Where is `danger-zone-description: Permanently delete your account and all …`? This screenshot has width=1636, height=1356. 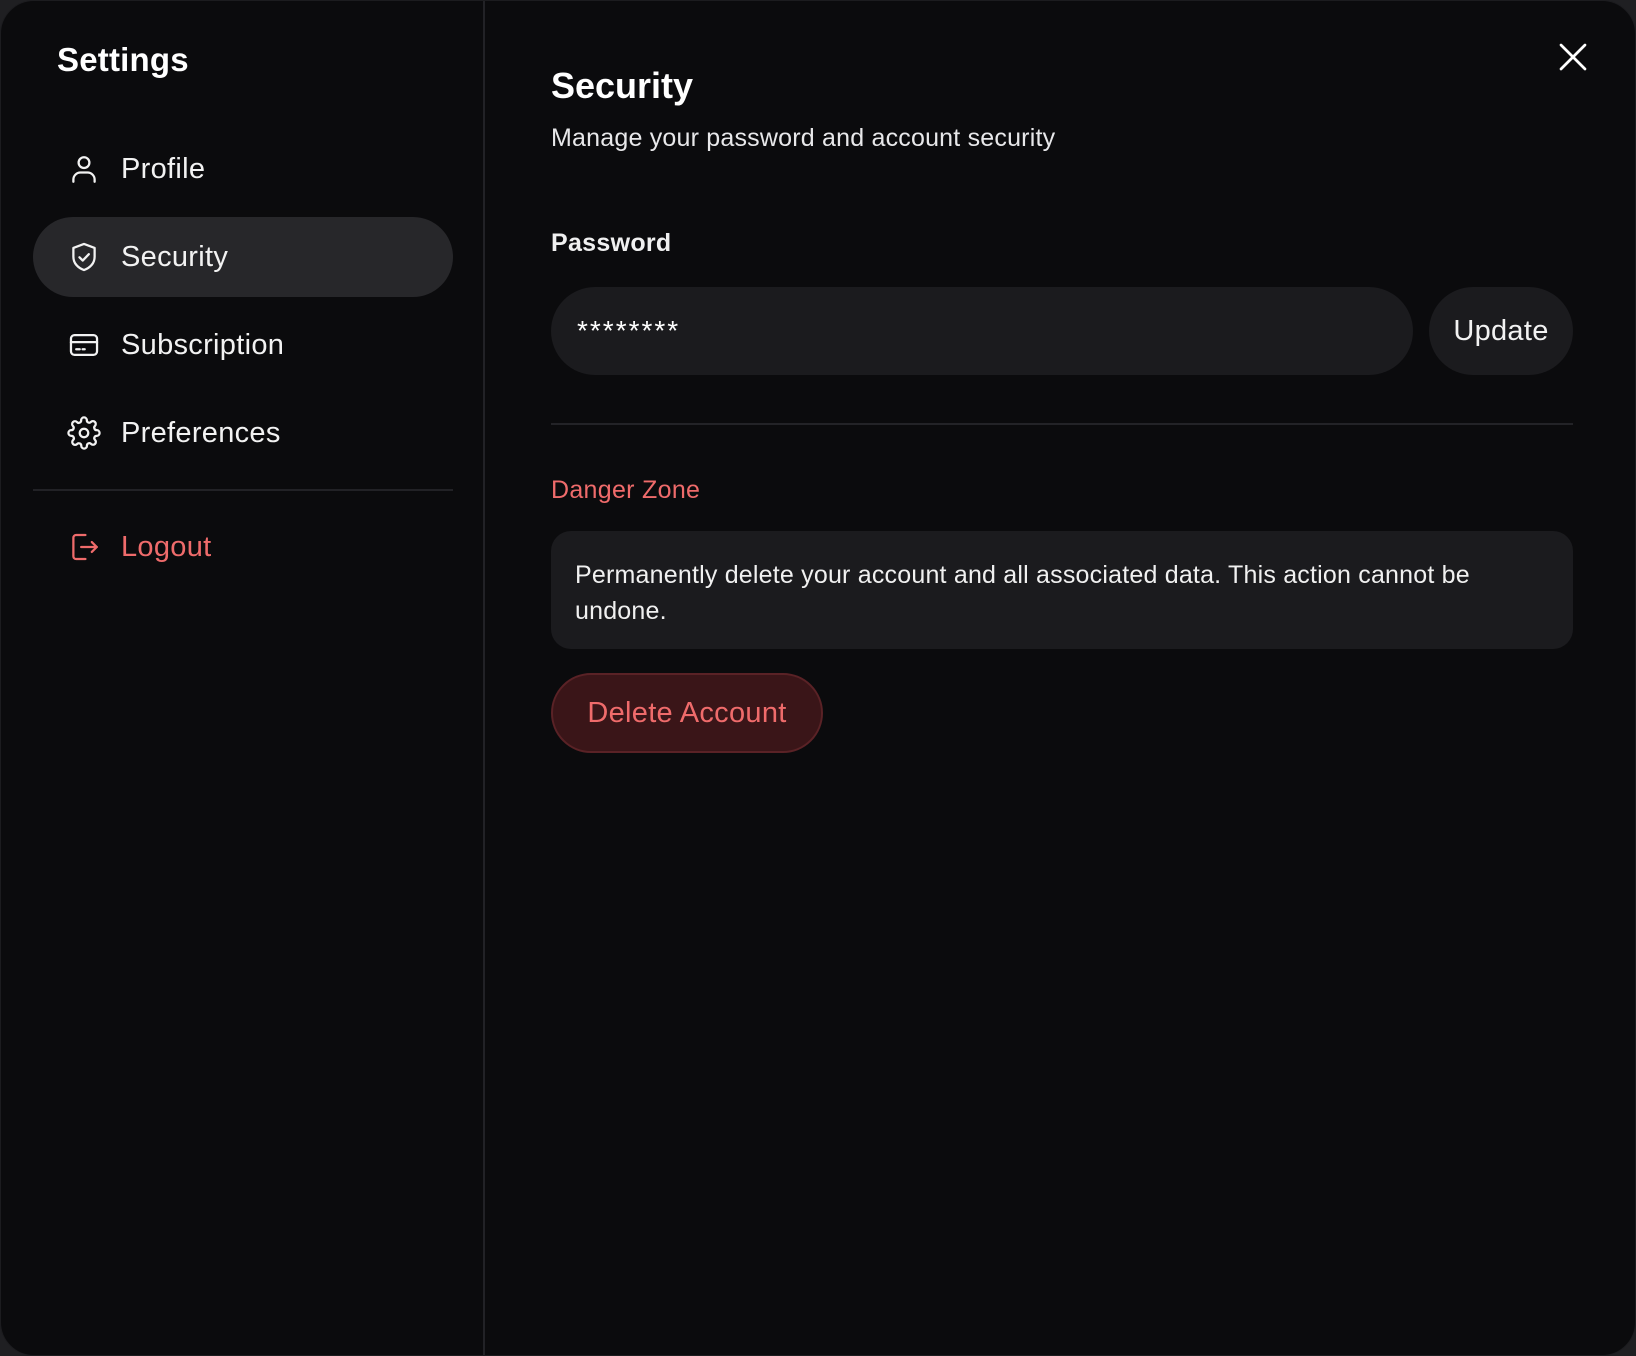
danger-zone-description: Permanently delete your account and all … is located at coordinates (1062, 590).